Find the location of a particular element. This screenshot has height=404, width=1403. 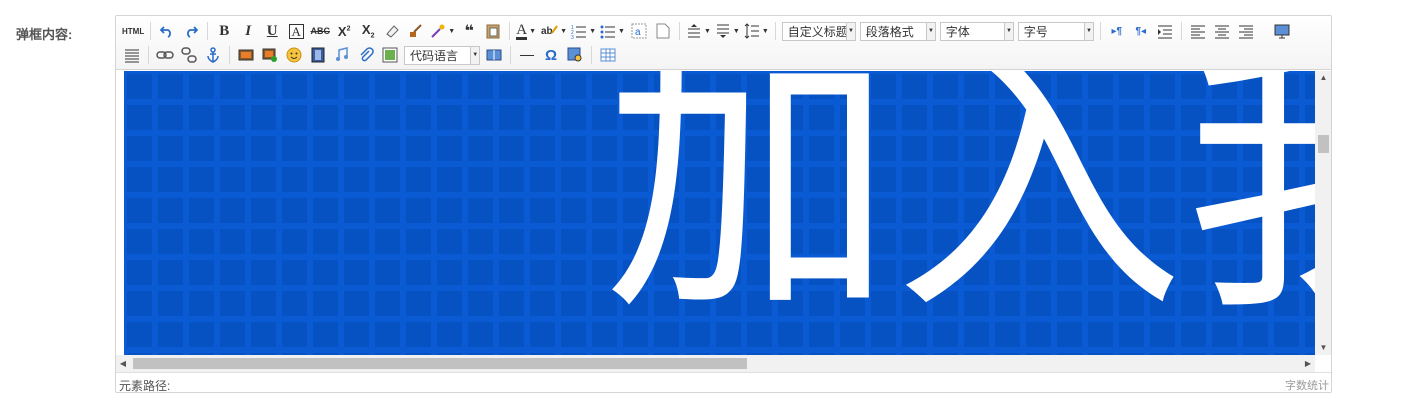

vertical-scrollbar: ▲ ▼ is located at coordinates (1323, 213).